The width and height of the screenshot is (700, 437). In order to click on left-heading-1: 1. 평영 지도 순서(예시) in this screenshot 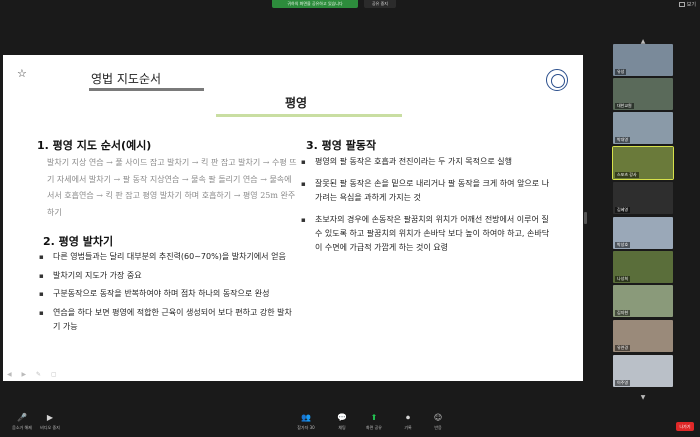, I will do `click(94, 145)`.